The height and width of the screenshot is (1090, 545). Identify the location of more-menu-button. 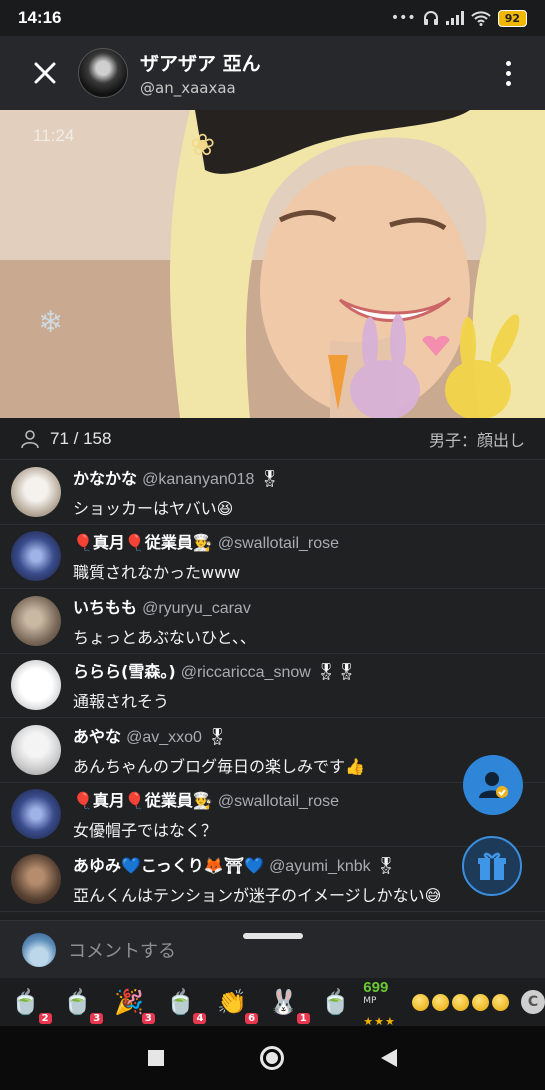
(508, 73).